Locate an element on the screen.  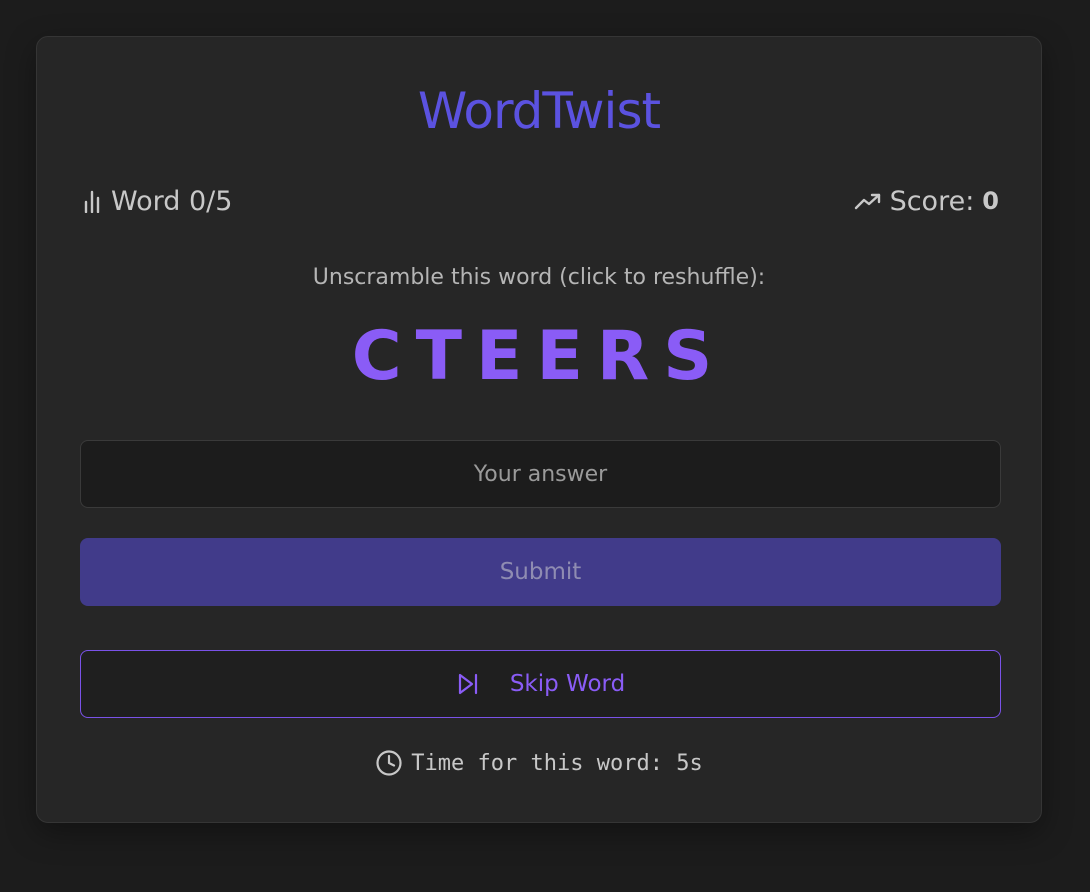
skip-word-button: Skip Word is located at coordinates (540, 684).